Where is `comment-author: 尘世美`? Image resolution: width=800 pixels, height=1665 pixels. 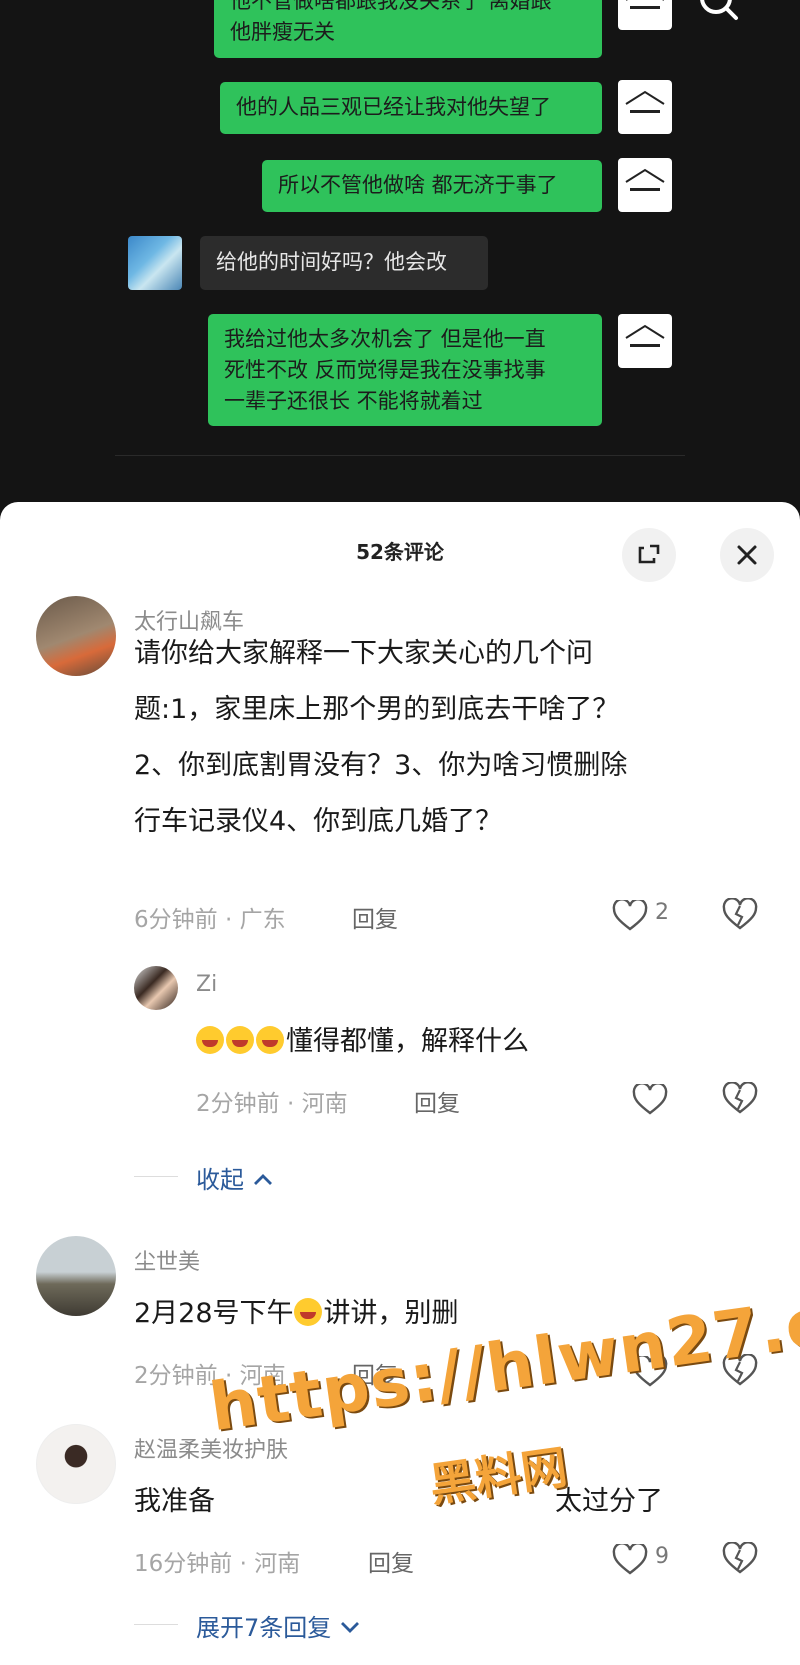 comment-author: 尘世美 is located at coordinates (167, 1260).